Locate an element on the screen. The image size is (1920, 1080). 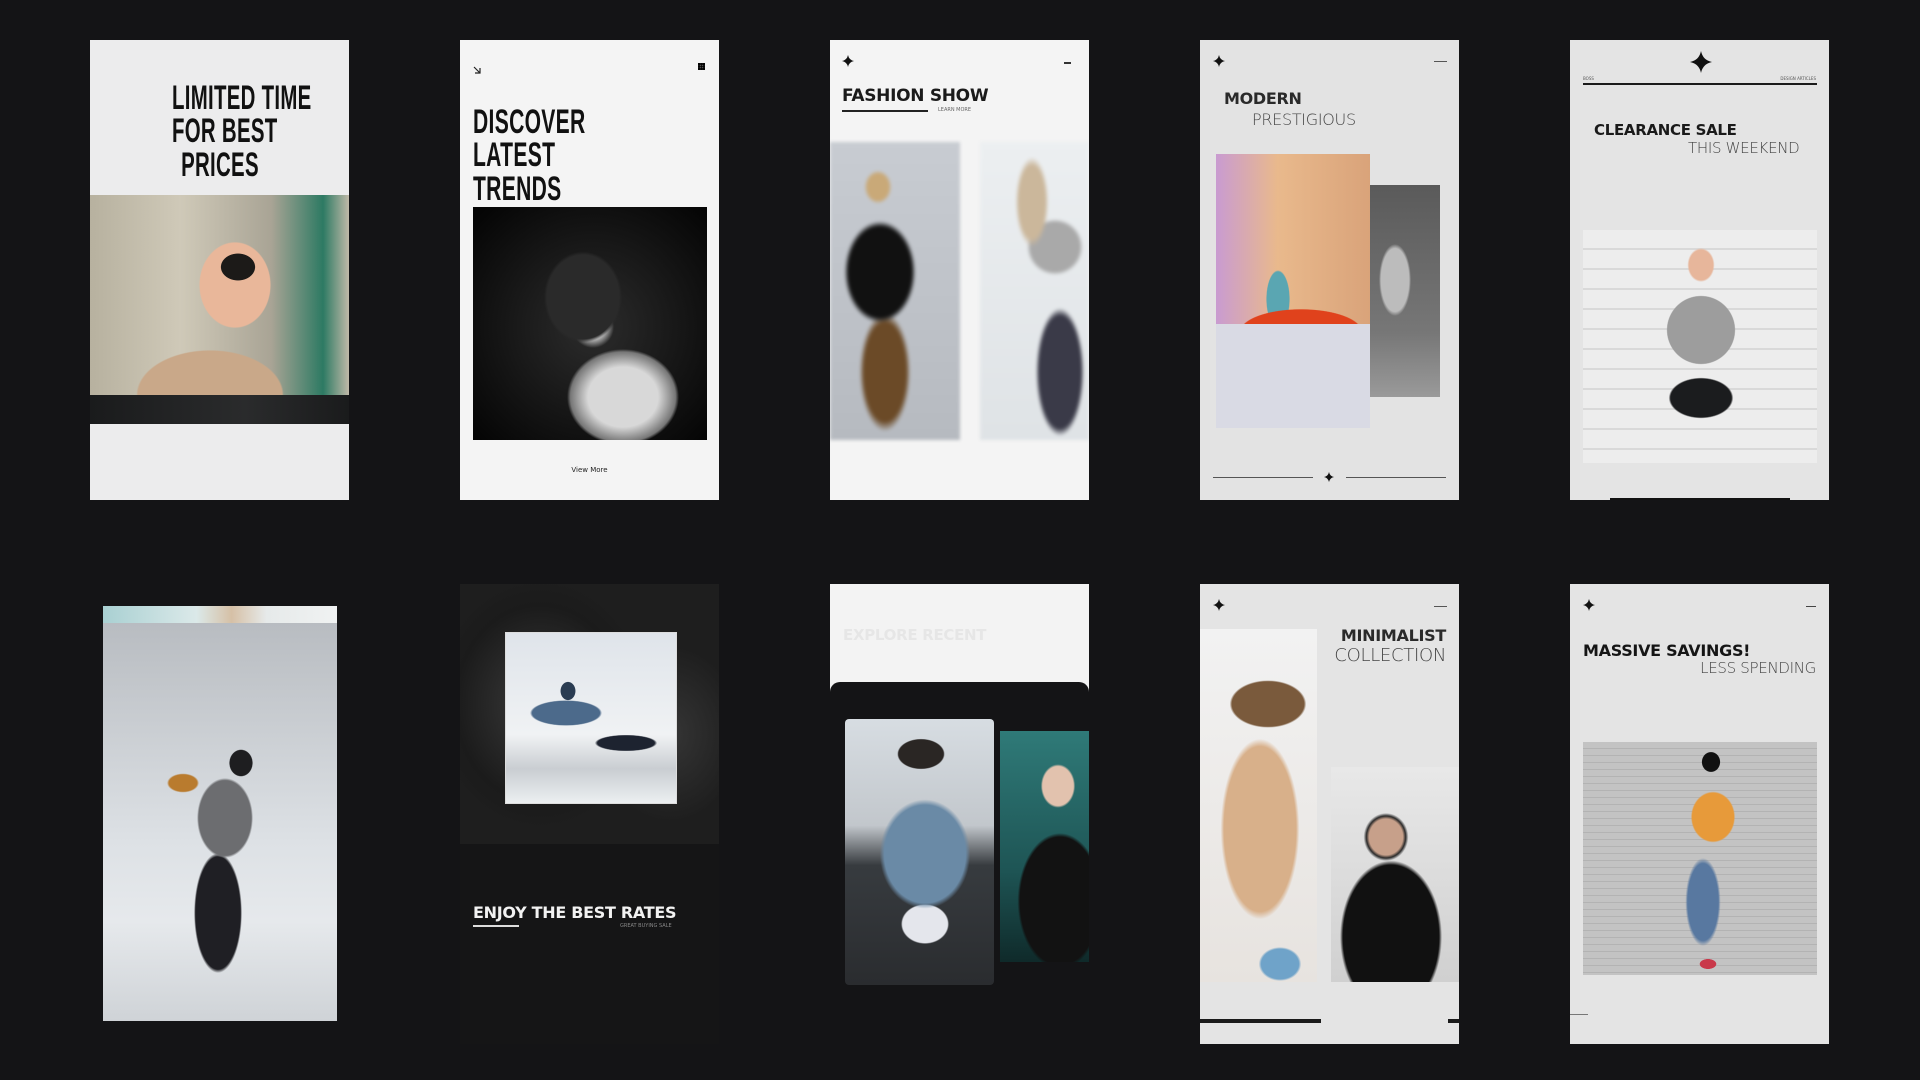
header-rule is located at coordinates (1700, 84).